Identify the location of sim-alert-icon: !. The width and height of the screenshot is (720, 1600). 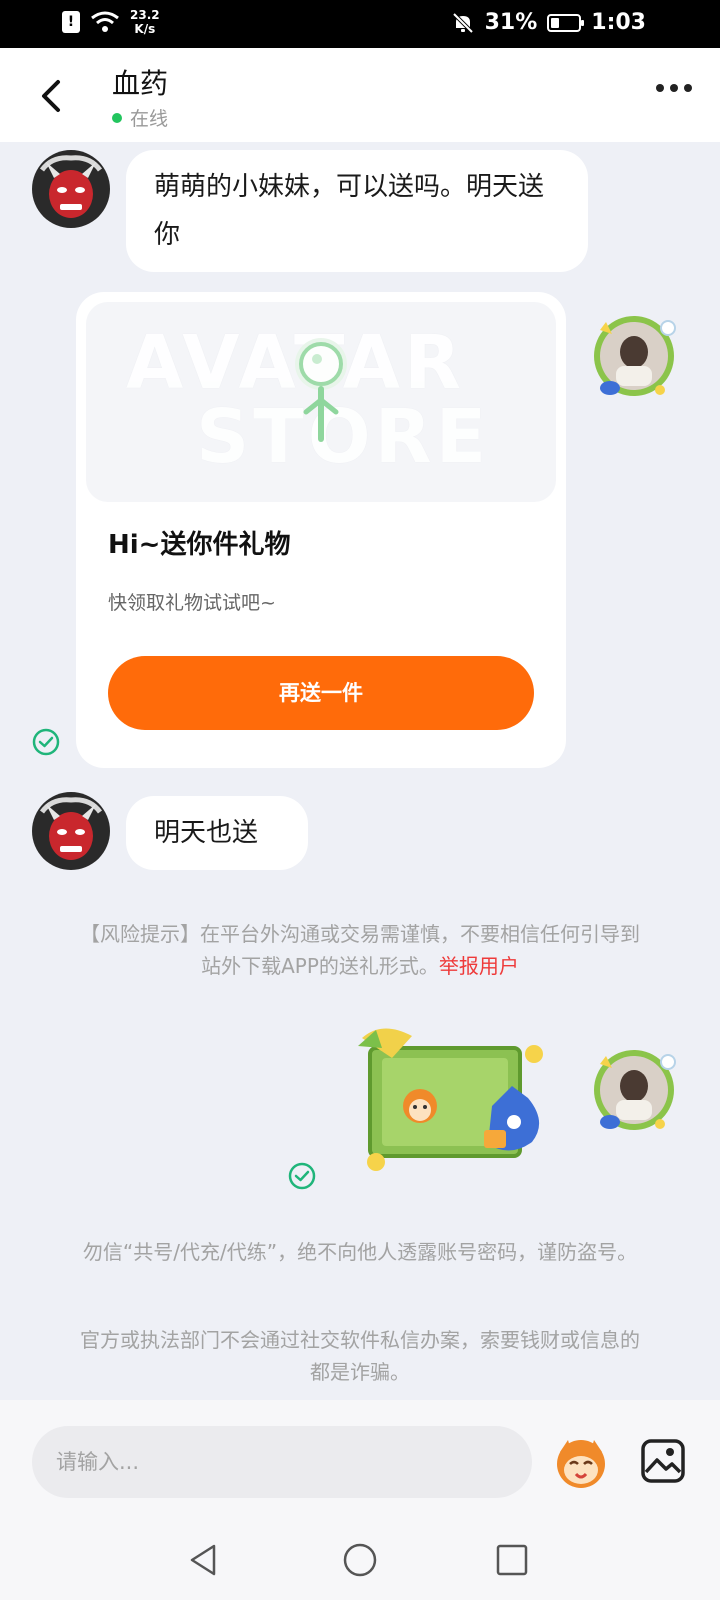
(71, 22).